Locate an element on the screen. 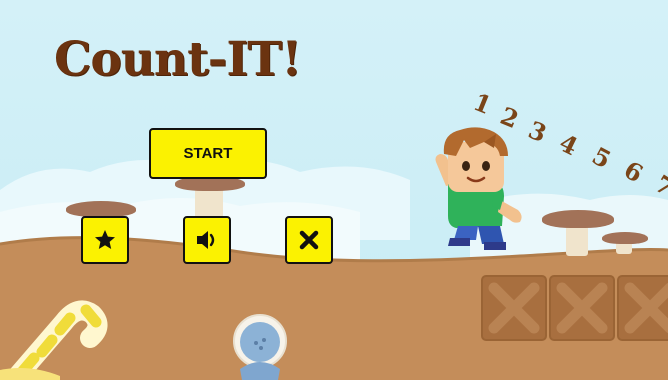 The image size is (668, 380). favorites-button is located at coordinates (105, 240).